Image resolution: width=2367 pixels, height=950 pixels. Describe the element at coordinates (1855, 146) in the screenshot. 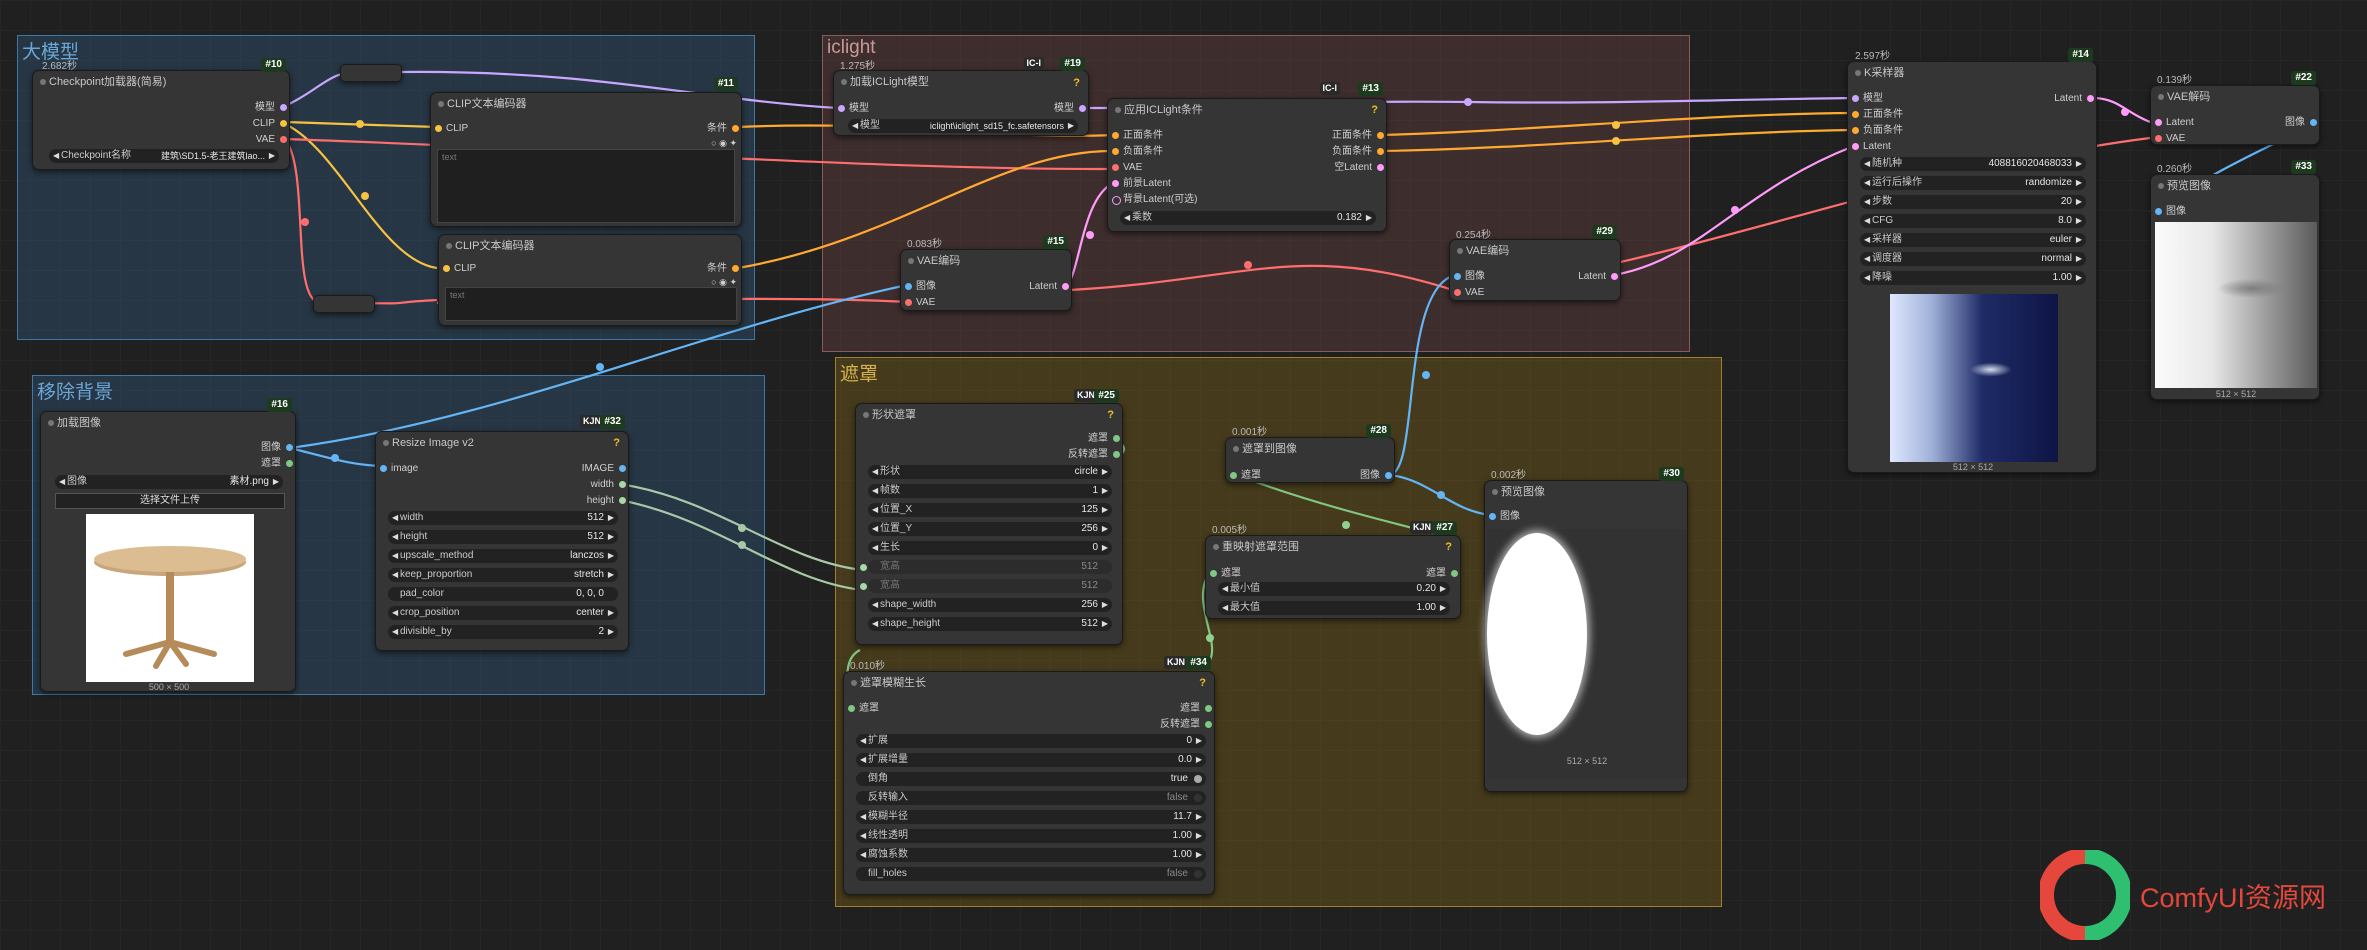

I see `input-latent-dot` at that location.